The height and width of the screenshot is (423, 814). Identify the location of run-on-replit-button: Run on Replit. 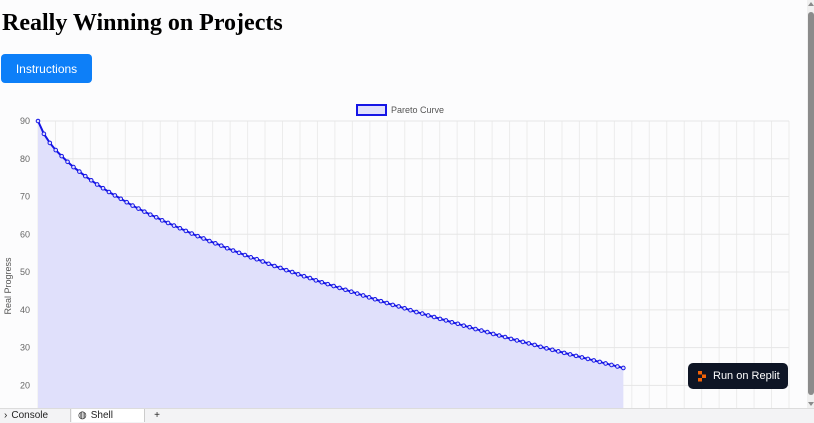
(738, 376).